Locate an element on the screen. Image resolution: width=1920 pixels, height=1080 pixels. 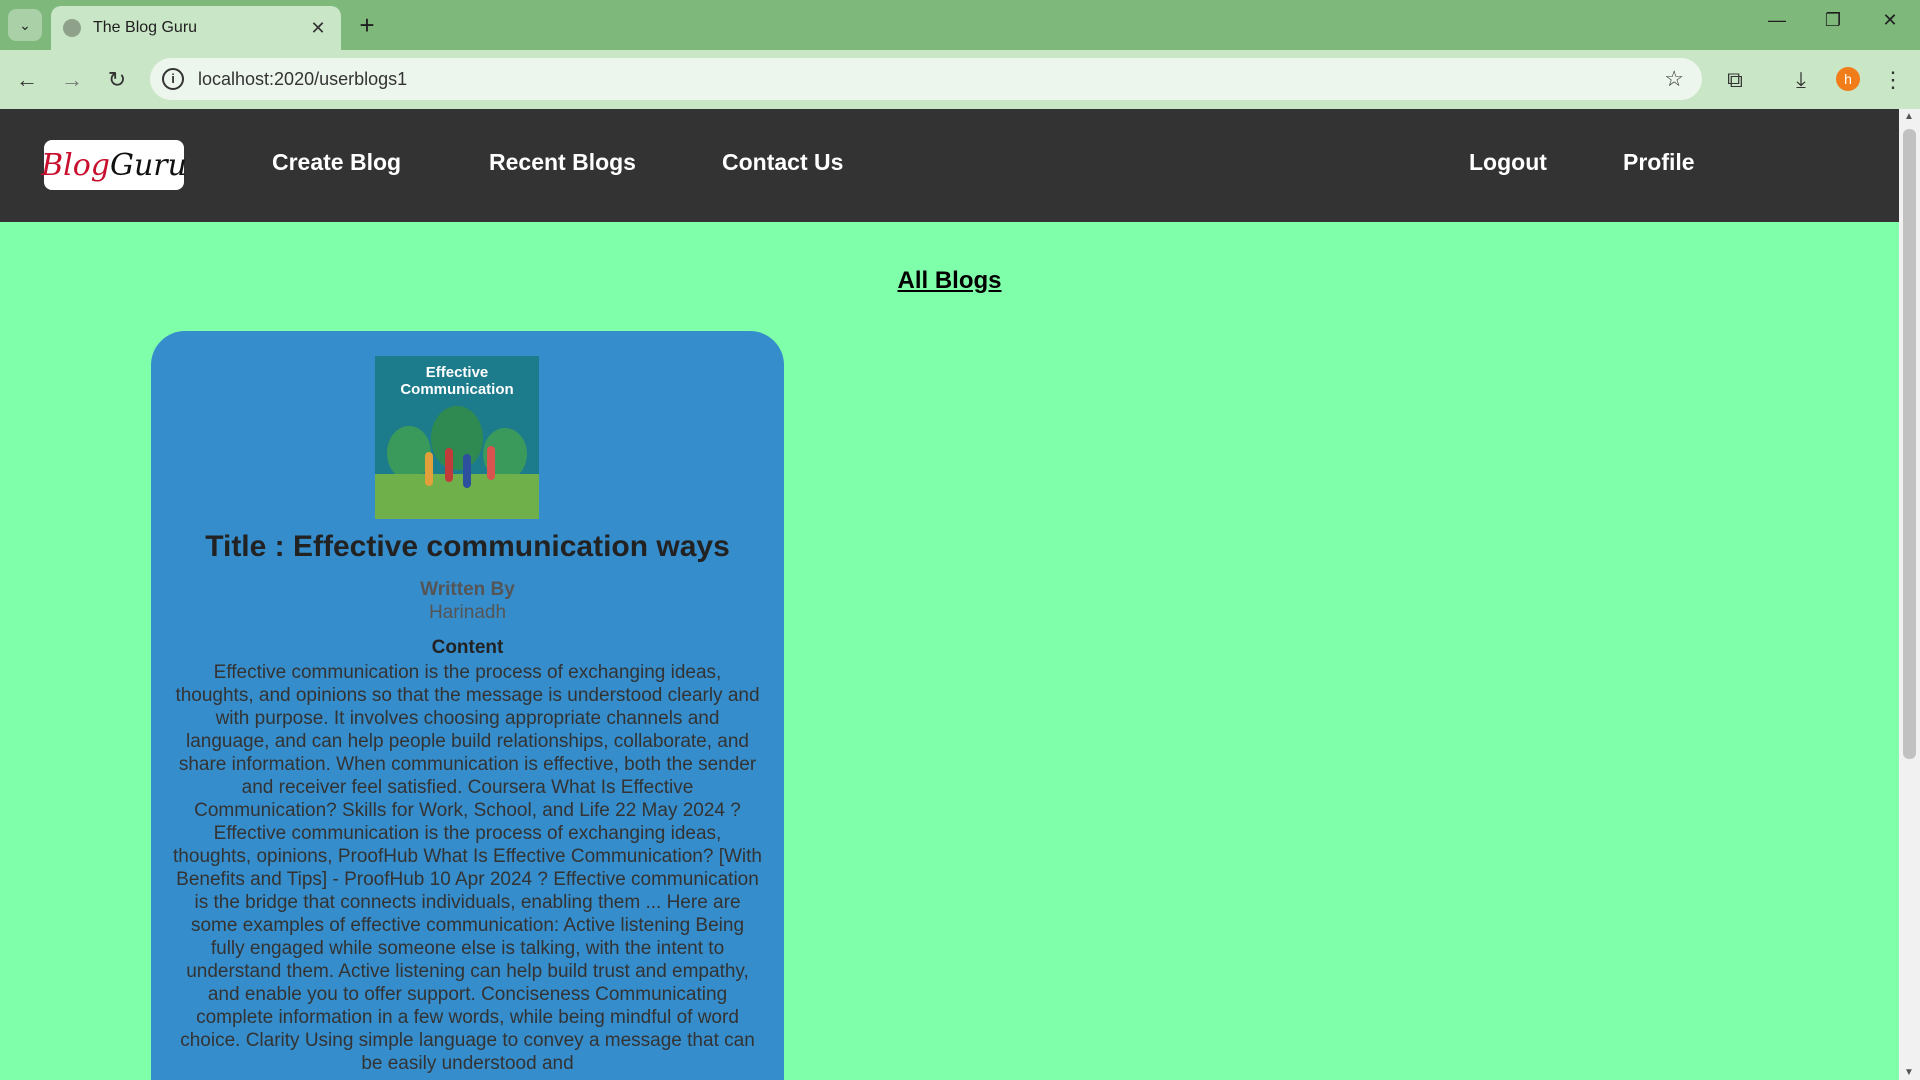
menu-icon: ⋮ is located at coordinates (1893, 80).